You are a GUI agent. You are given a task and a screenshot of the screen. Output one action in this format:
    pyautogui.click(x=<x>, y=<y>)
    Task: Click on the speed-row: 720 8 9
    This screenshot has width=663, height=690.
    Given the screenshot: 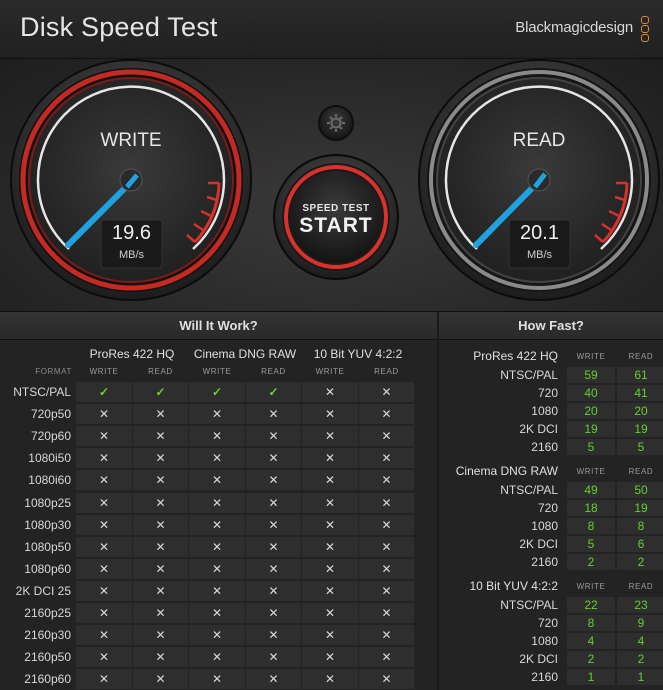 What is the action you would take?
    pyautogui.click(x=551, y=623)
    